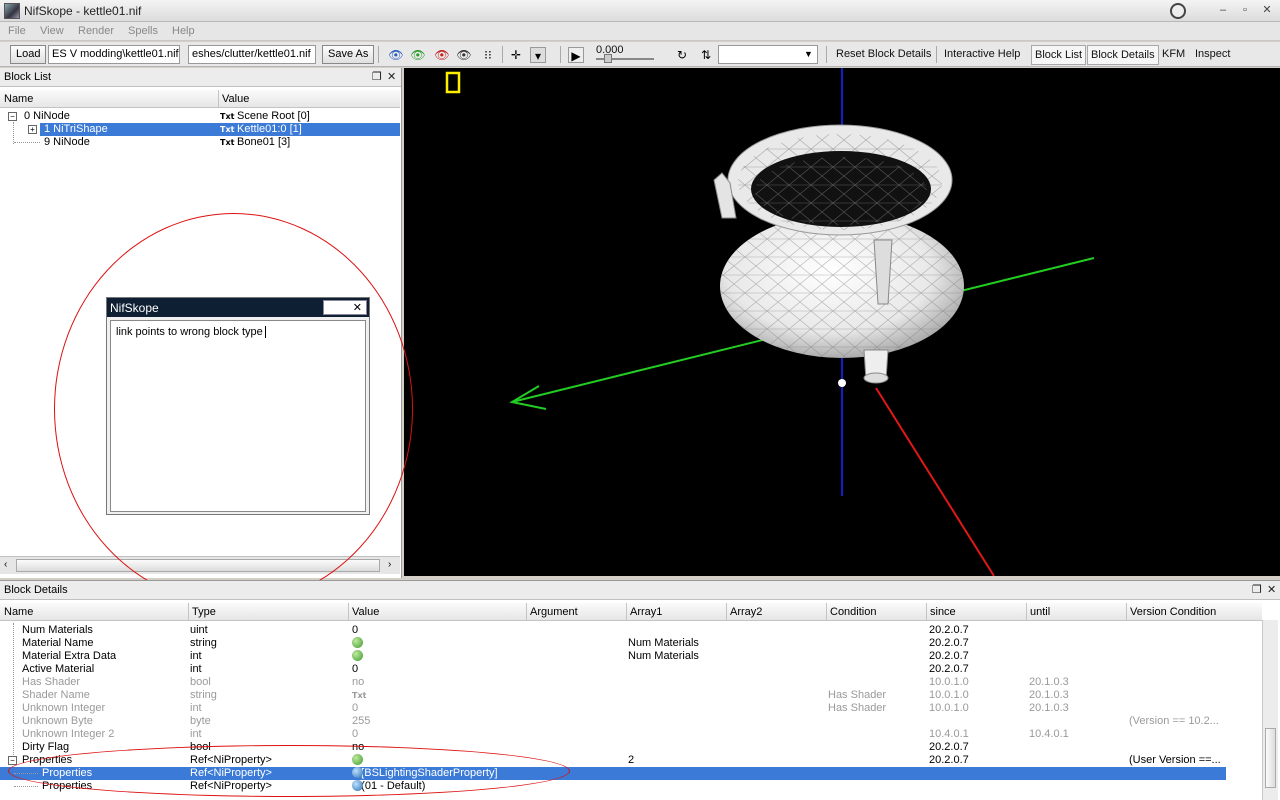 The image size is (1280, 800). Describe the element at coordinates (646, 612) in the screenshot. I see `column-array1: Array1` at that location.